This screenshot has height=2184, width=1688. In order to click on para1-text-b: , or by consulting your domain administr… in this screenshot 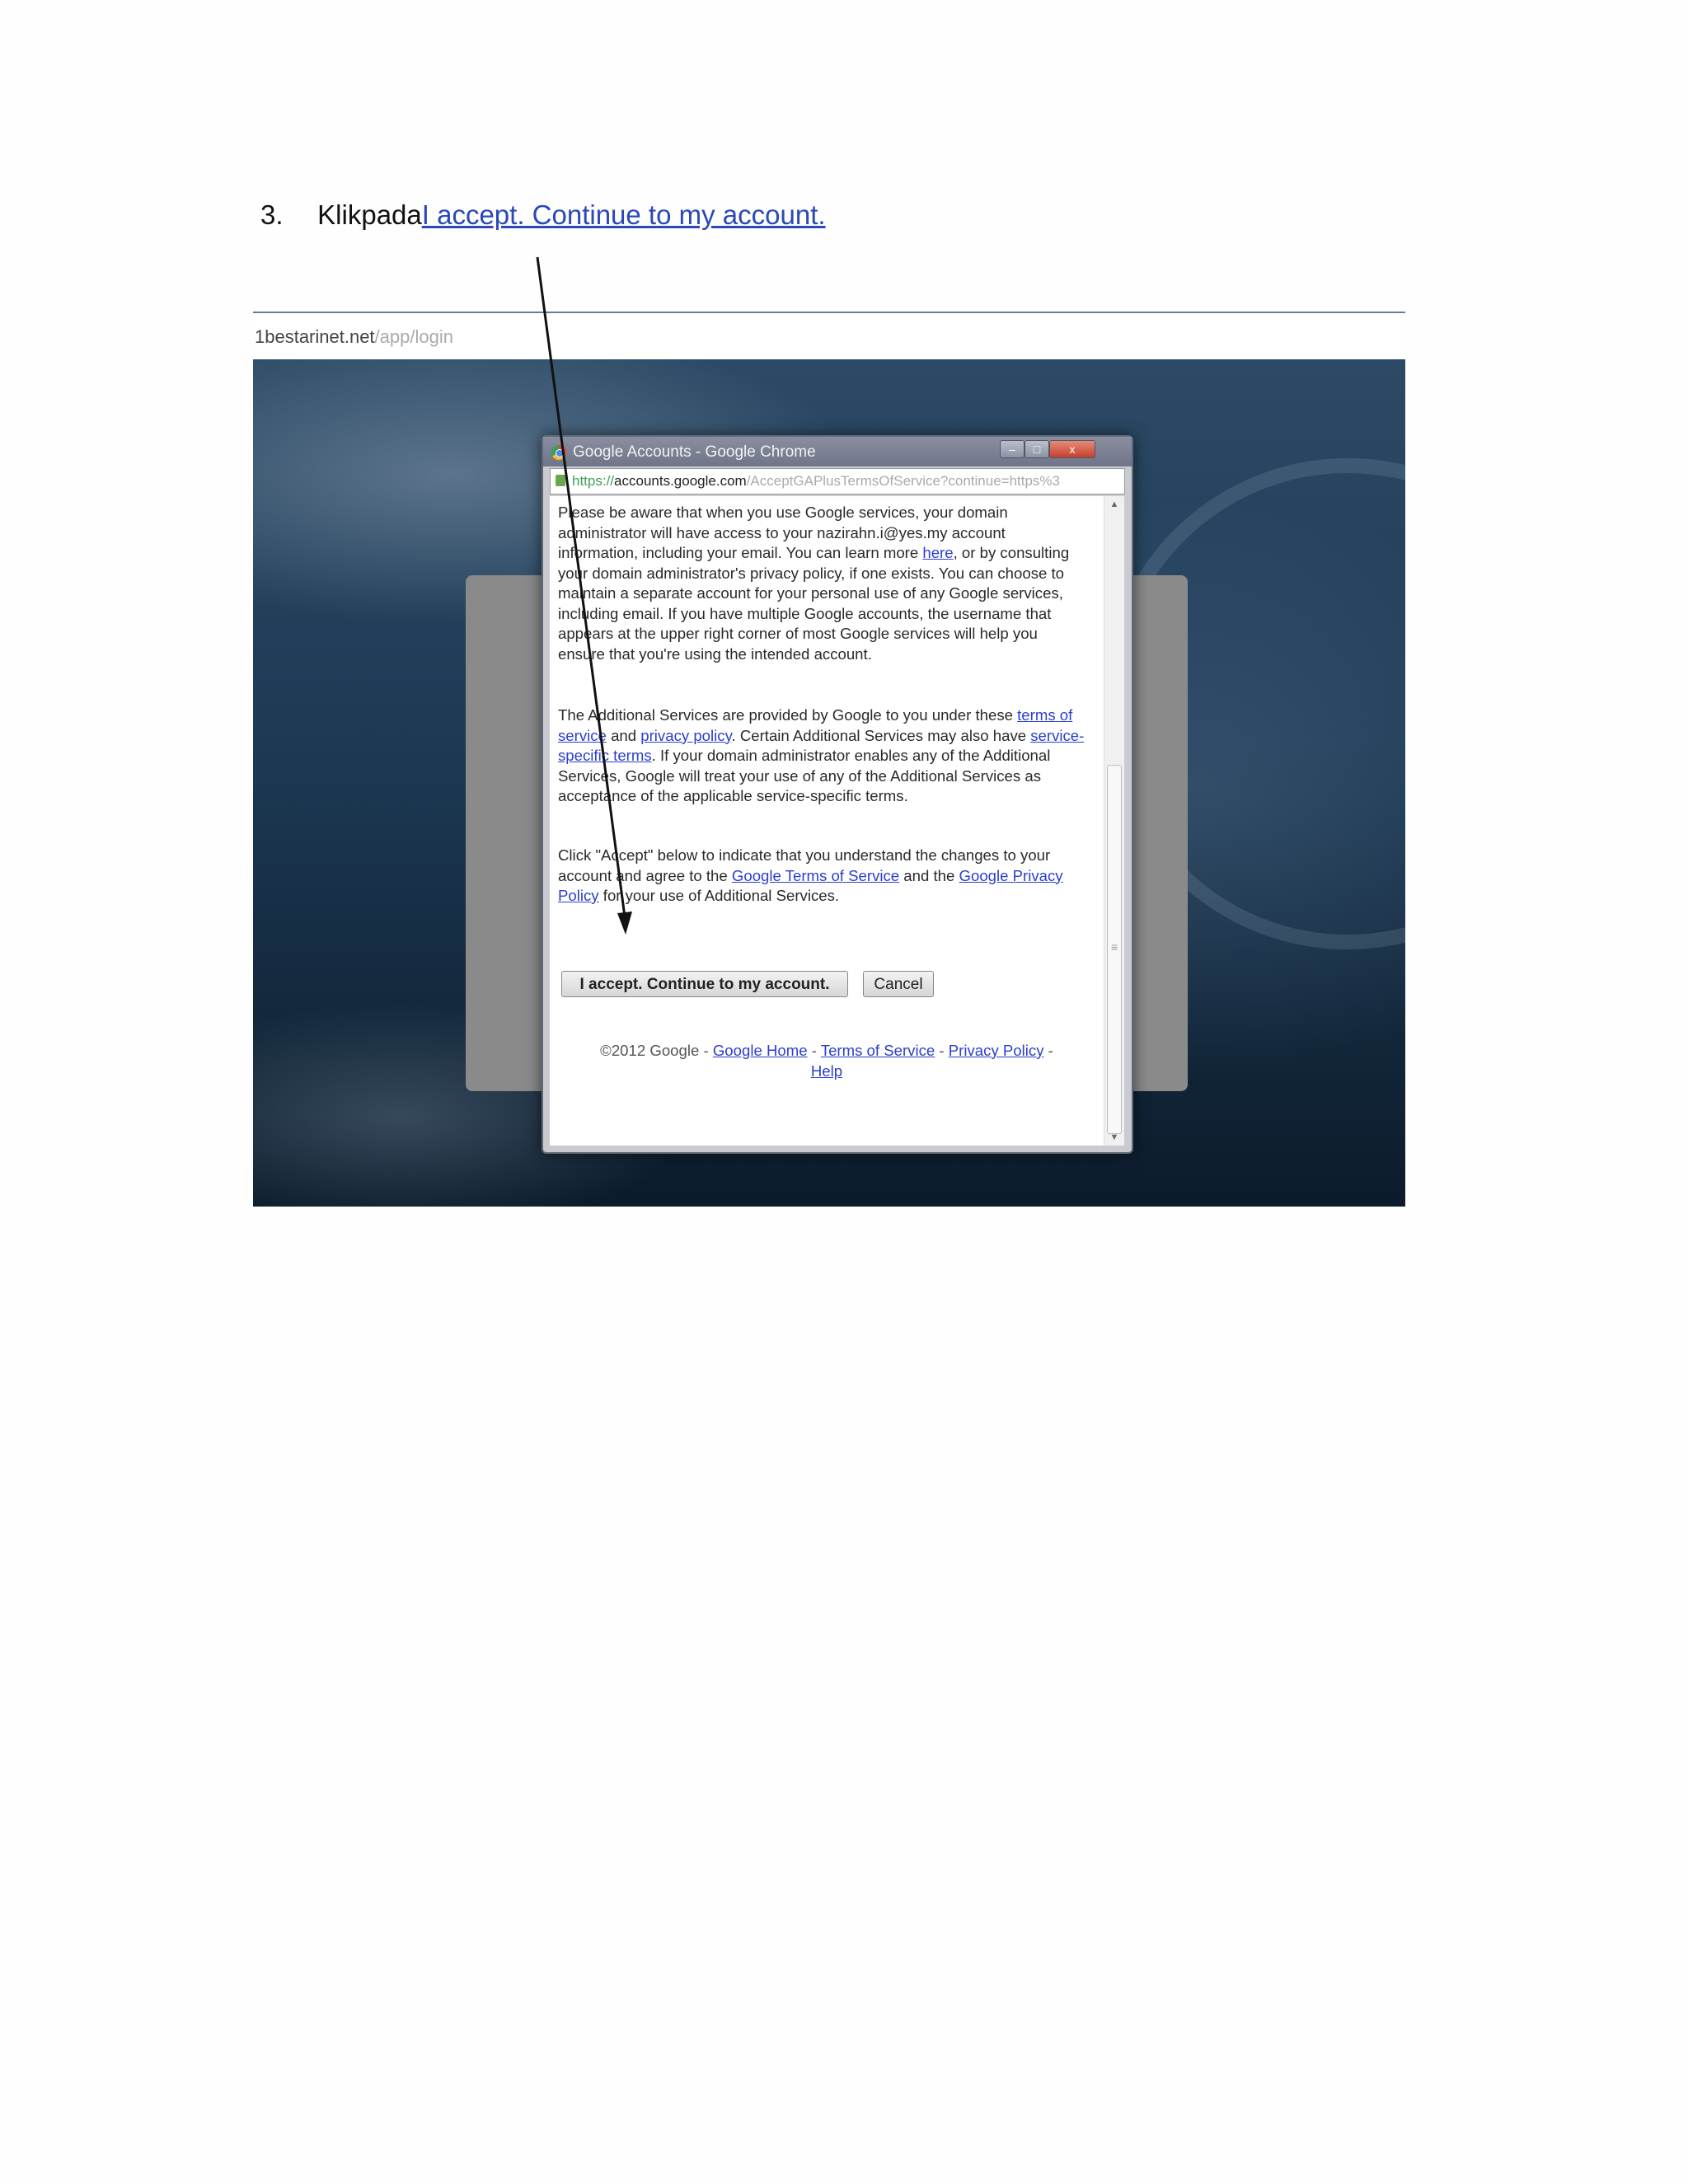, I will do `click(814, 603)`.